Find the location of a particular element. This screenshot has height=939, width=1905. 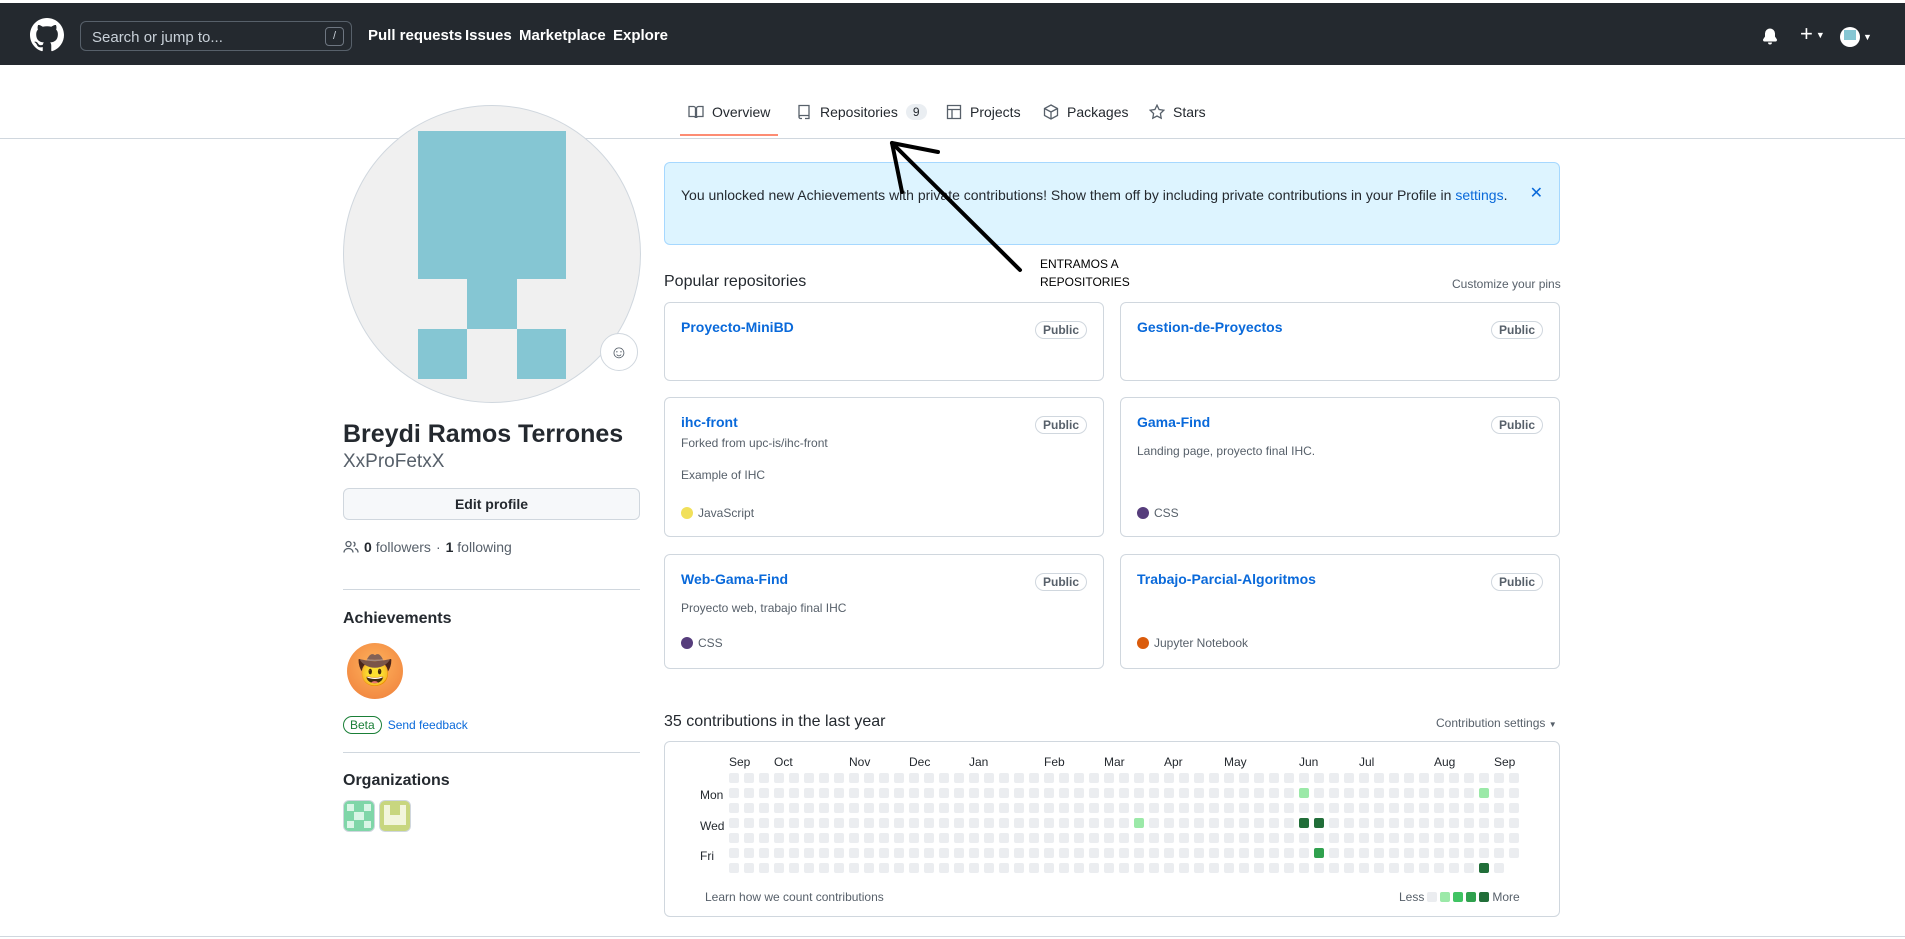

learn-contributions-link: Learn how we count contributions is located at coordinates (794, 897).